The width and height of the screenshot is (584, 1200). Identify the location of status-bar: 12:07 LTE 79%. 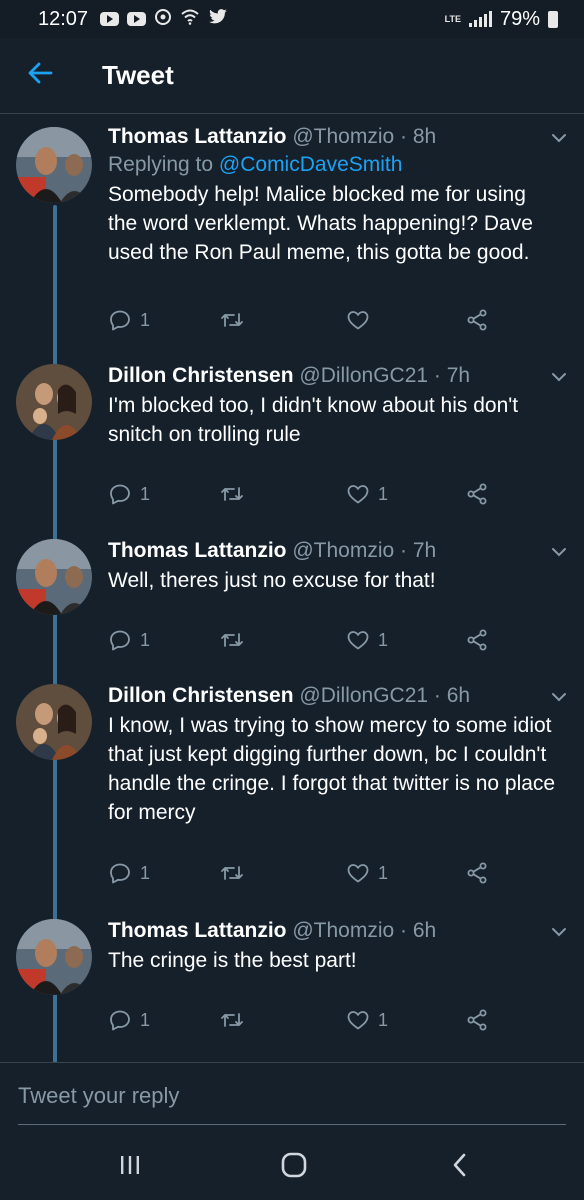
(292, 19).